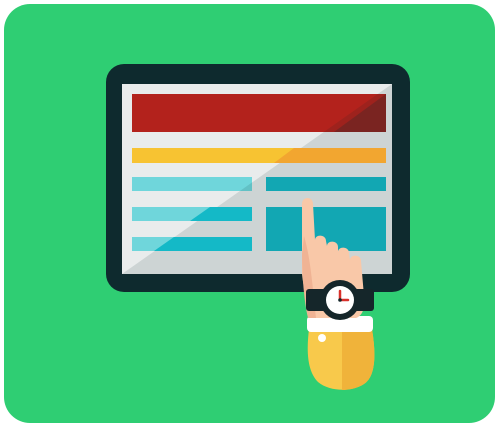  I want to click on watch-center, so click(340, 300).